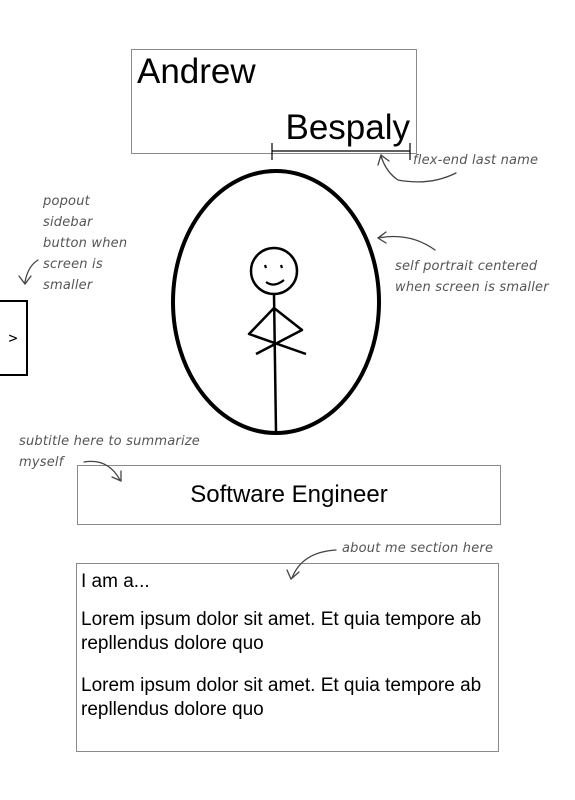 The image size is (575, 800). I want to click on last-name: Bespaly, so click(347, 127).